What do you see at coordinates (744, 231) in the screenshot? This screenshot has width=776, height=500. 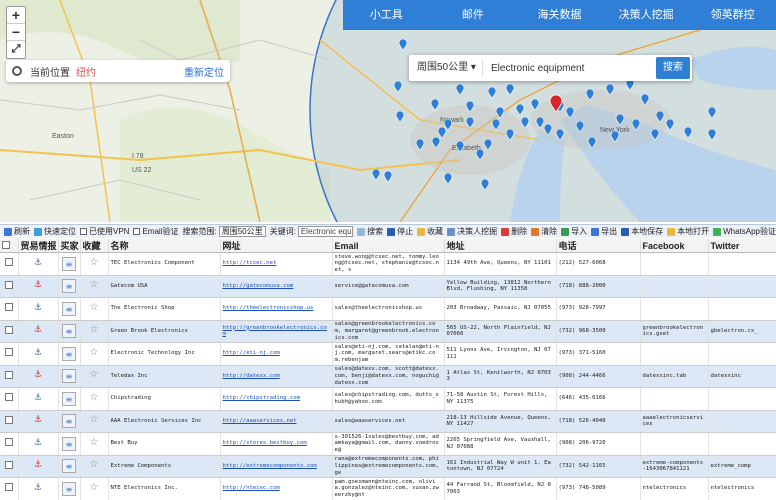 I see `whatsapp-verify-button: WhatsApp验证` at bounding box center [744, 231].